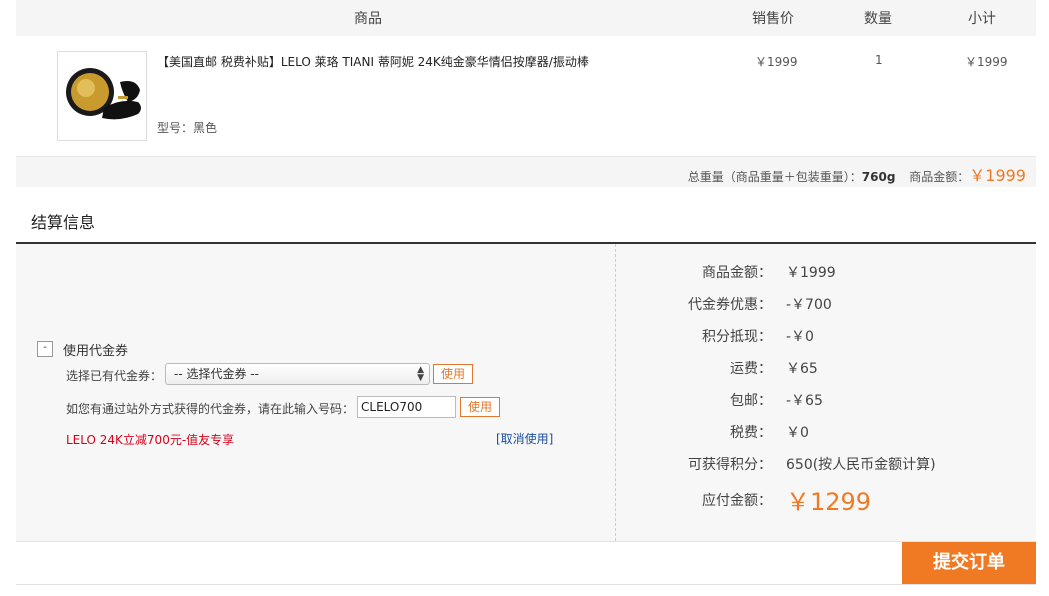 Image resolution: width=1049 pixels, height=596 pixels. I want to click on coupon-select-value: -- 选择代金券 --, so click(216, 374).